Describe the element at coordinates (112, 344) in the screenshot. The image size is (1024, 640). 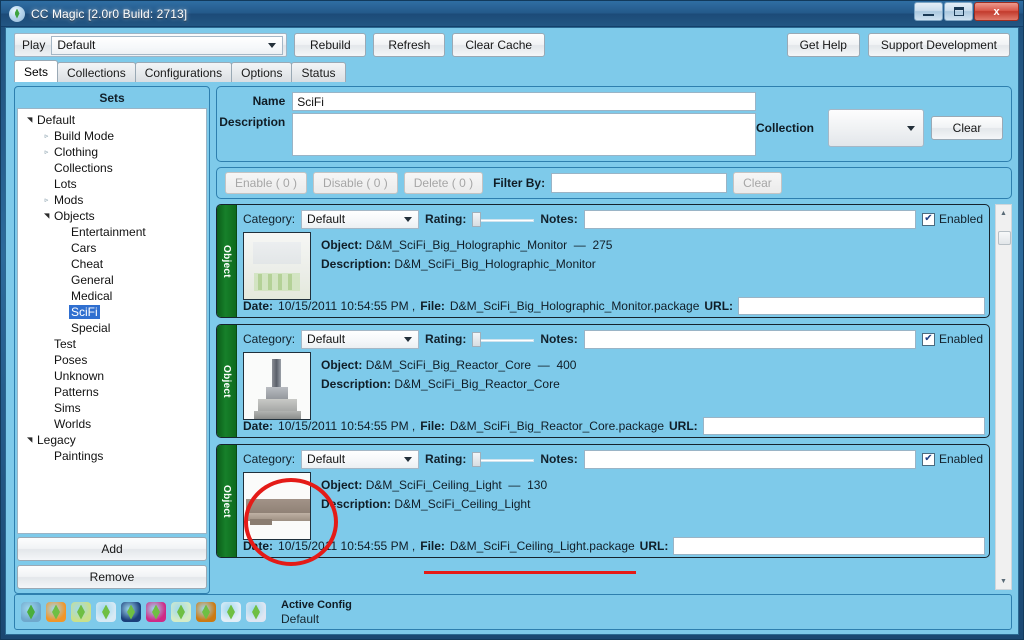
I see `tree-item-test: Test` at that location.